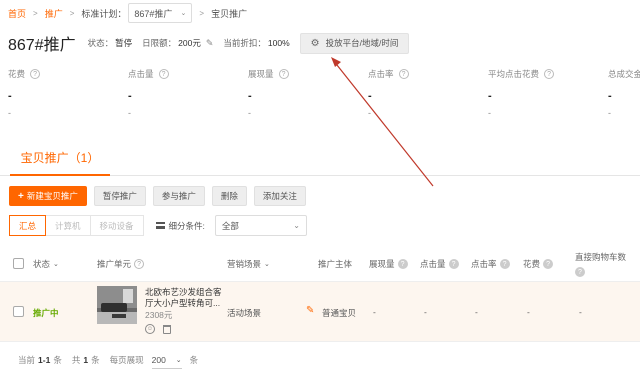  Describe the element at coordinates (439, 264) in the screenshot. I see `col-clicks: 点击量?` at that location.